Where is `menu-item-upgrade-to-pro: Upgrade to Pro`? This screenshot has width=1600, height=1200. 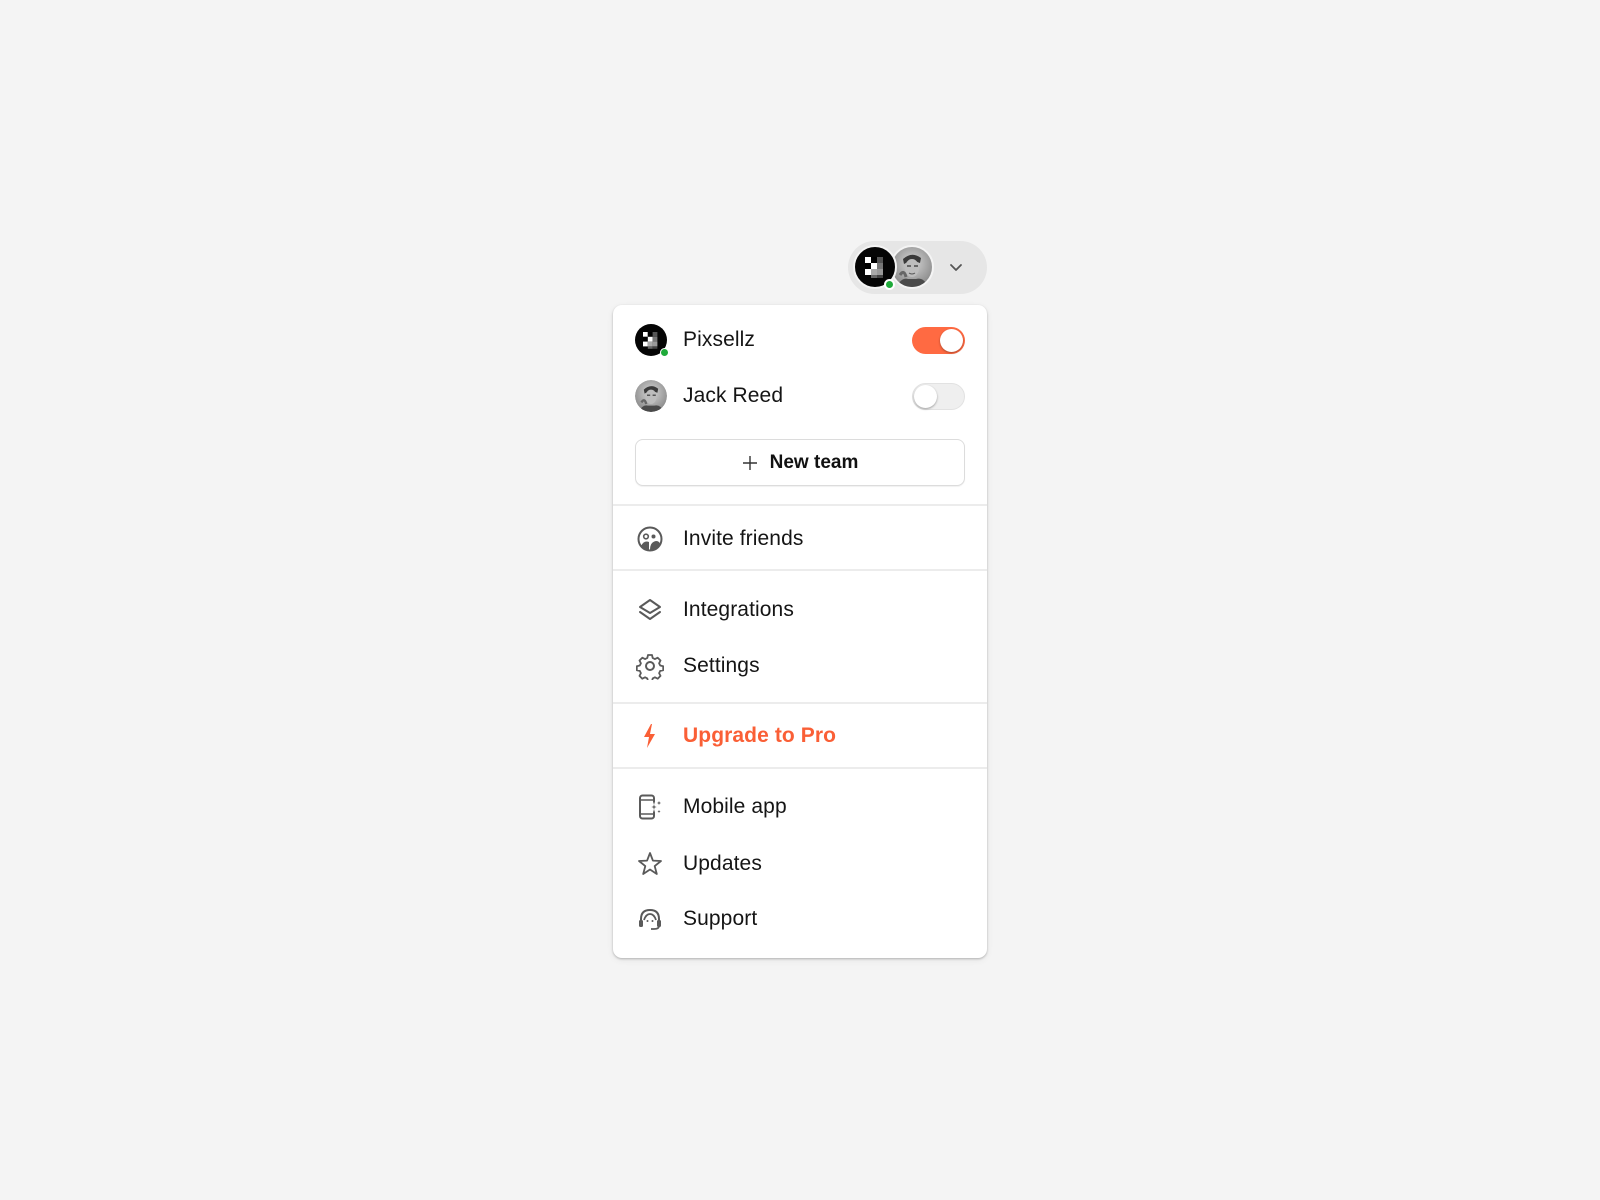 menu-item-upgrade-to-pro: Upgrade to Pro is located at coordinates (800, 736).